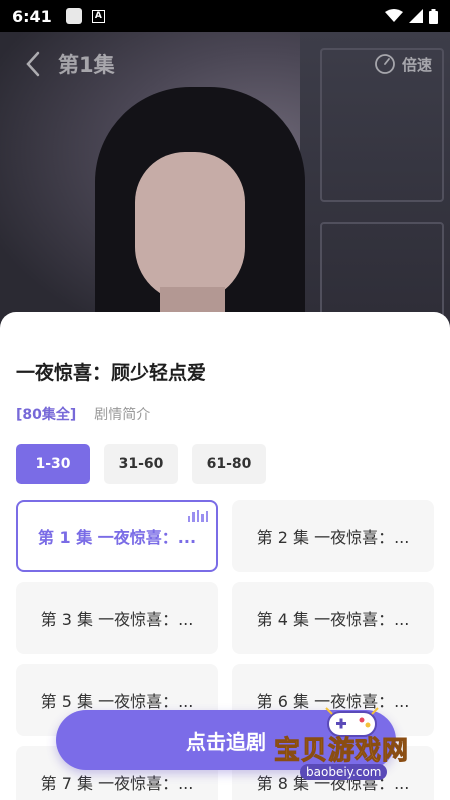 The height and width of the screenshot is (800, 450). What do you see at coordinates (46, 415) in the screenshot?
I see `episode-count: [80集全]` at bounding box center [46, 415].